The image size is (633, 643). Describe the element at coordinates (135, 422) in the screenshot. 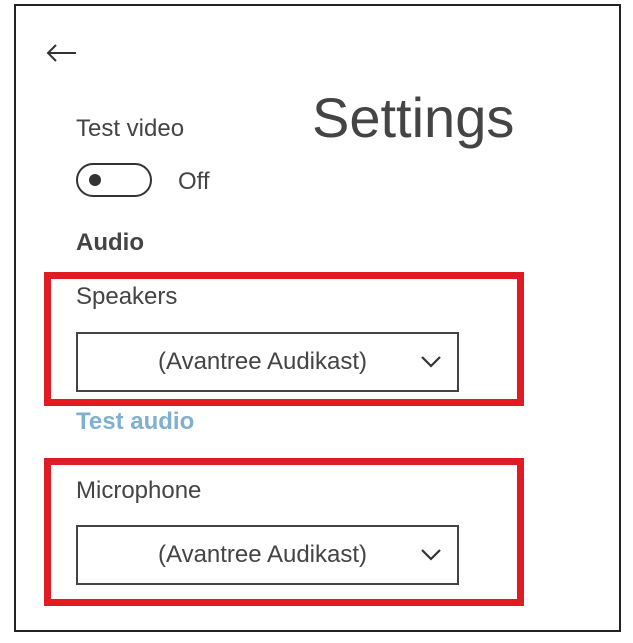

I see `test-audio-link: Test audio` at that location.